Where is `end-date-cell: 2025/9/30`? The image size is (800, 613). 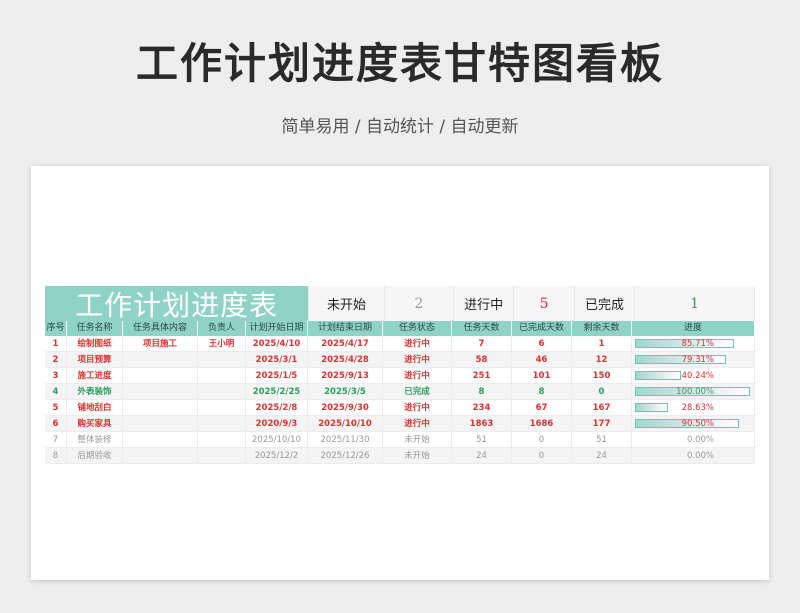
end-date-cell: 2025/9/30 is located at coordinates (345, 408).